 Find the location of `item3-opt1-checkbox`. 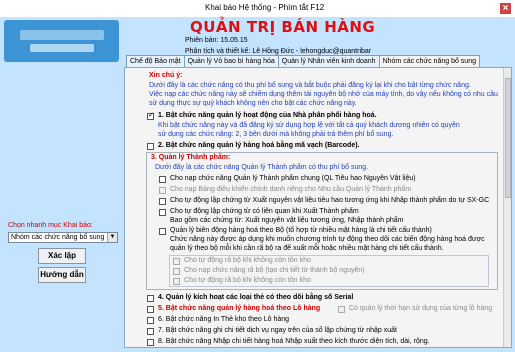

item3-opt1-checkbox is located at coordinates (162, 179).